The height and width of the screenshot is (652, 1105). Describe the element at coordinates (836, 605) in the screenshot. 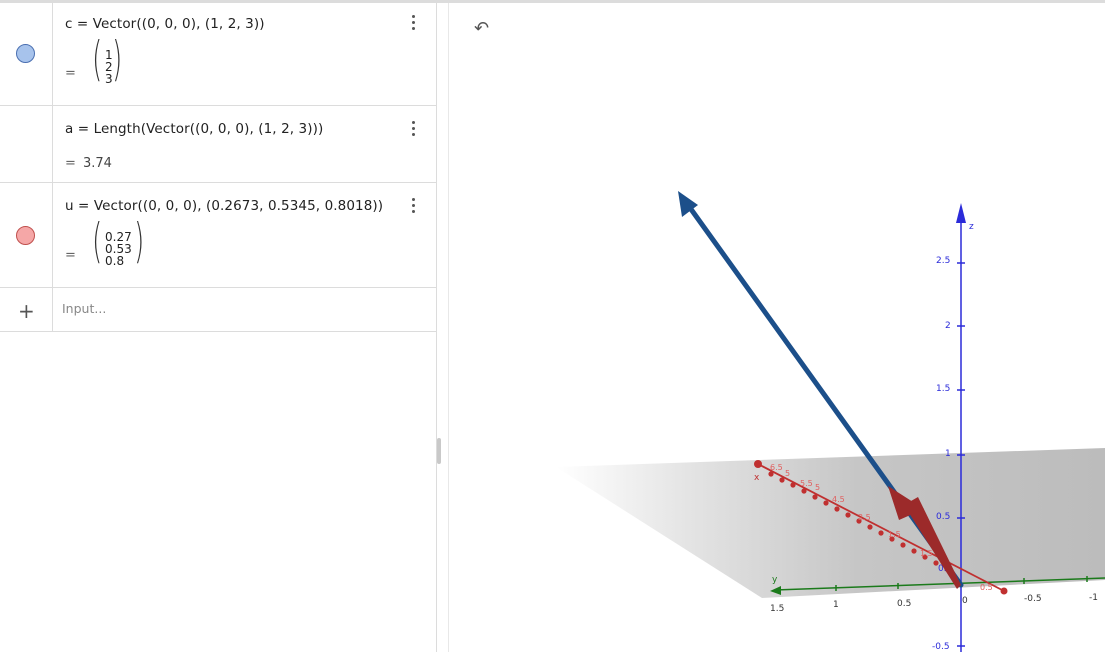

I see `y-tick-label: 1` at that location.